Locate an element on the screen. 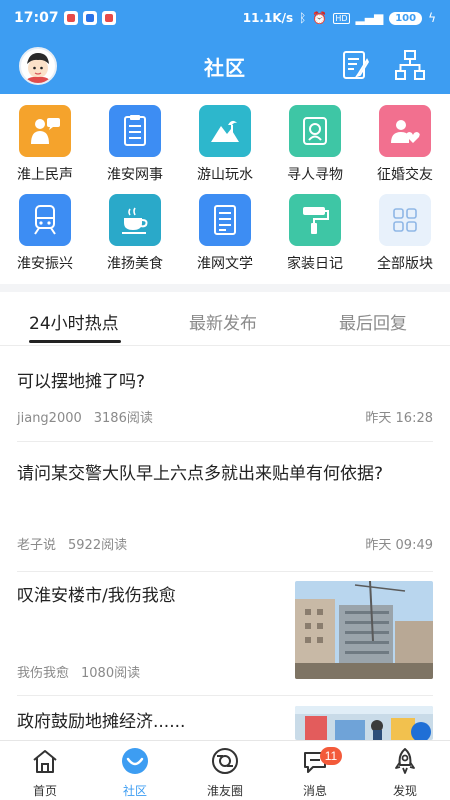 This screenshot has height=800, width=450. train-icon is located at coordinates (45, 220).